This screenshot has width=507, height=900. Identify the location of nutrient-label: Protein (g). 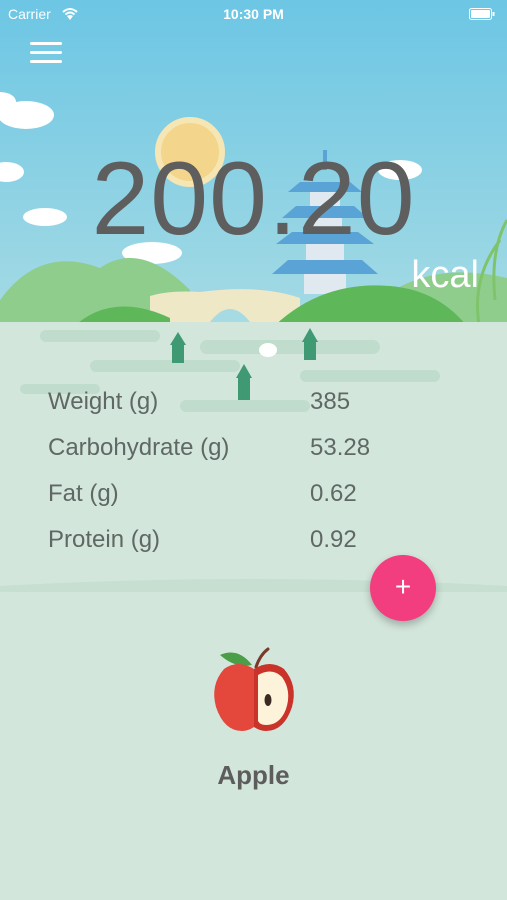
(104, 539).